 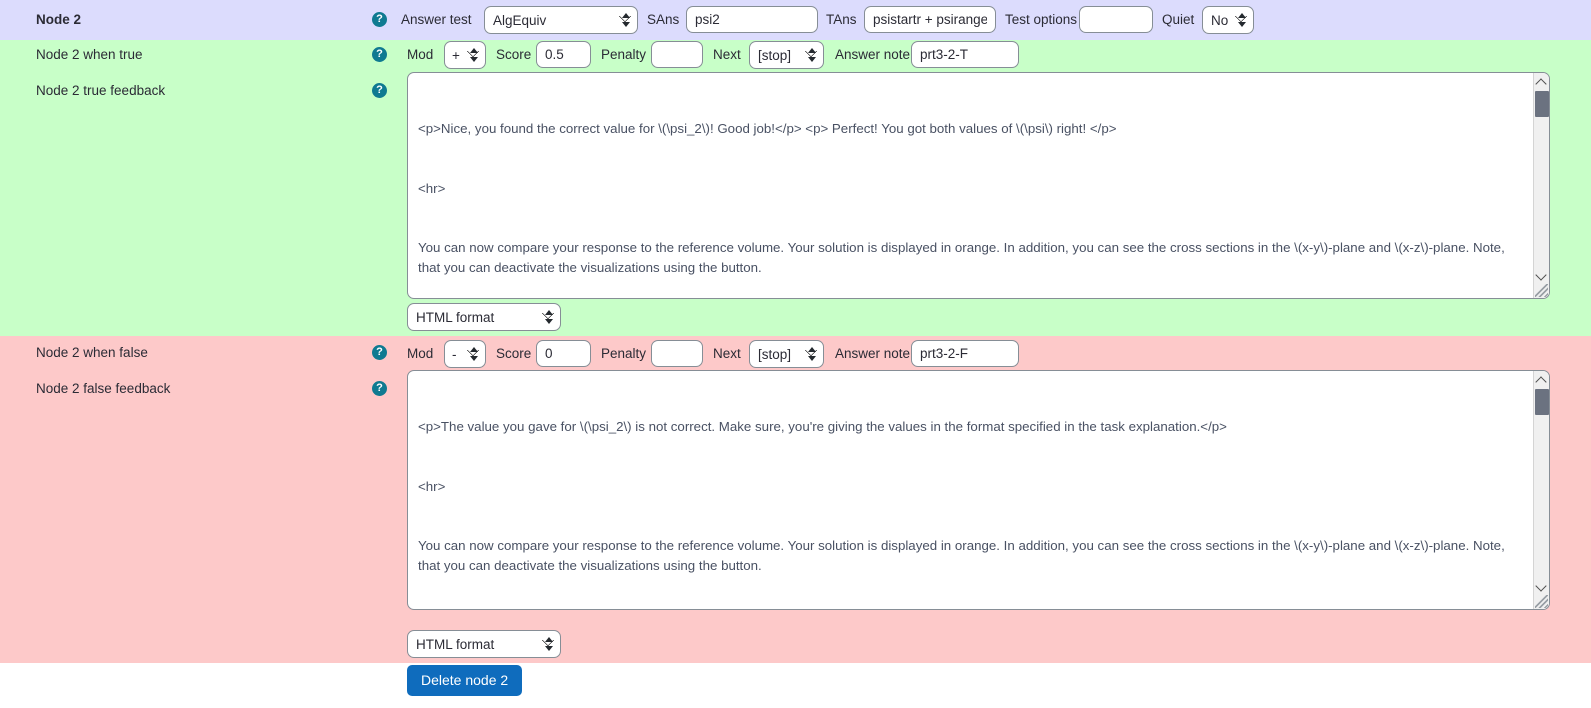 I want to click on true-next-label: Next, so click(x=727, y=54).